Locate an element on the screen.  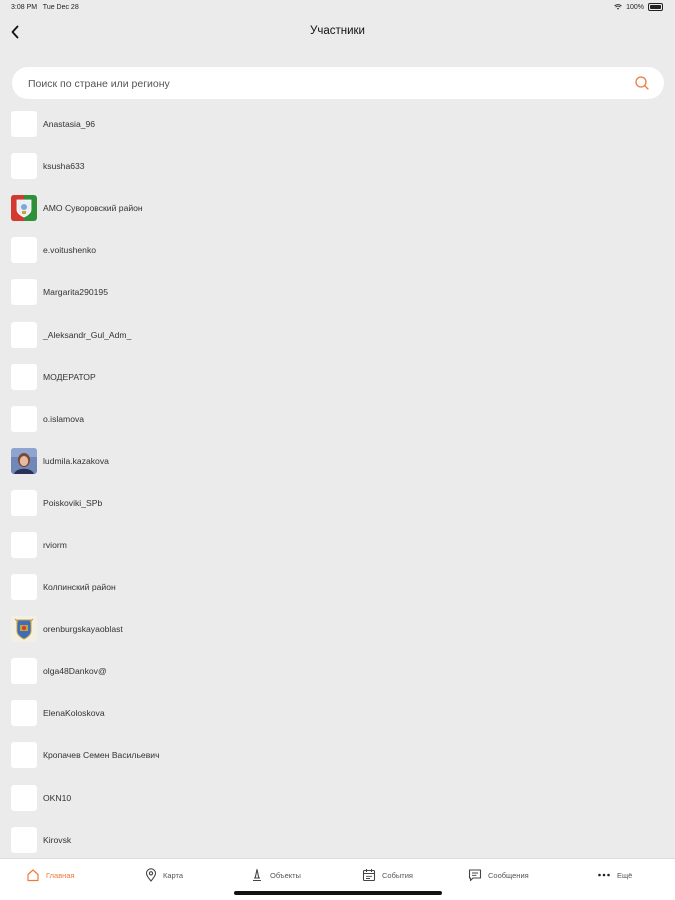
participant-row: АМО Суворовский район is located at coordinates (337, 208).